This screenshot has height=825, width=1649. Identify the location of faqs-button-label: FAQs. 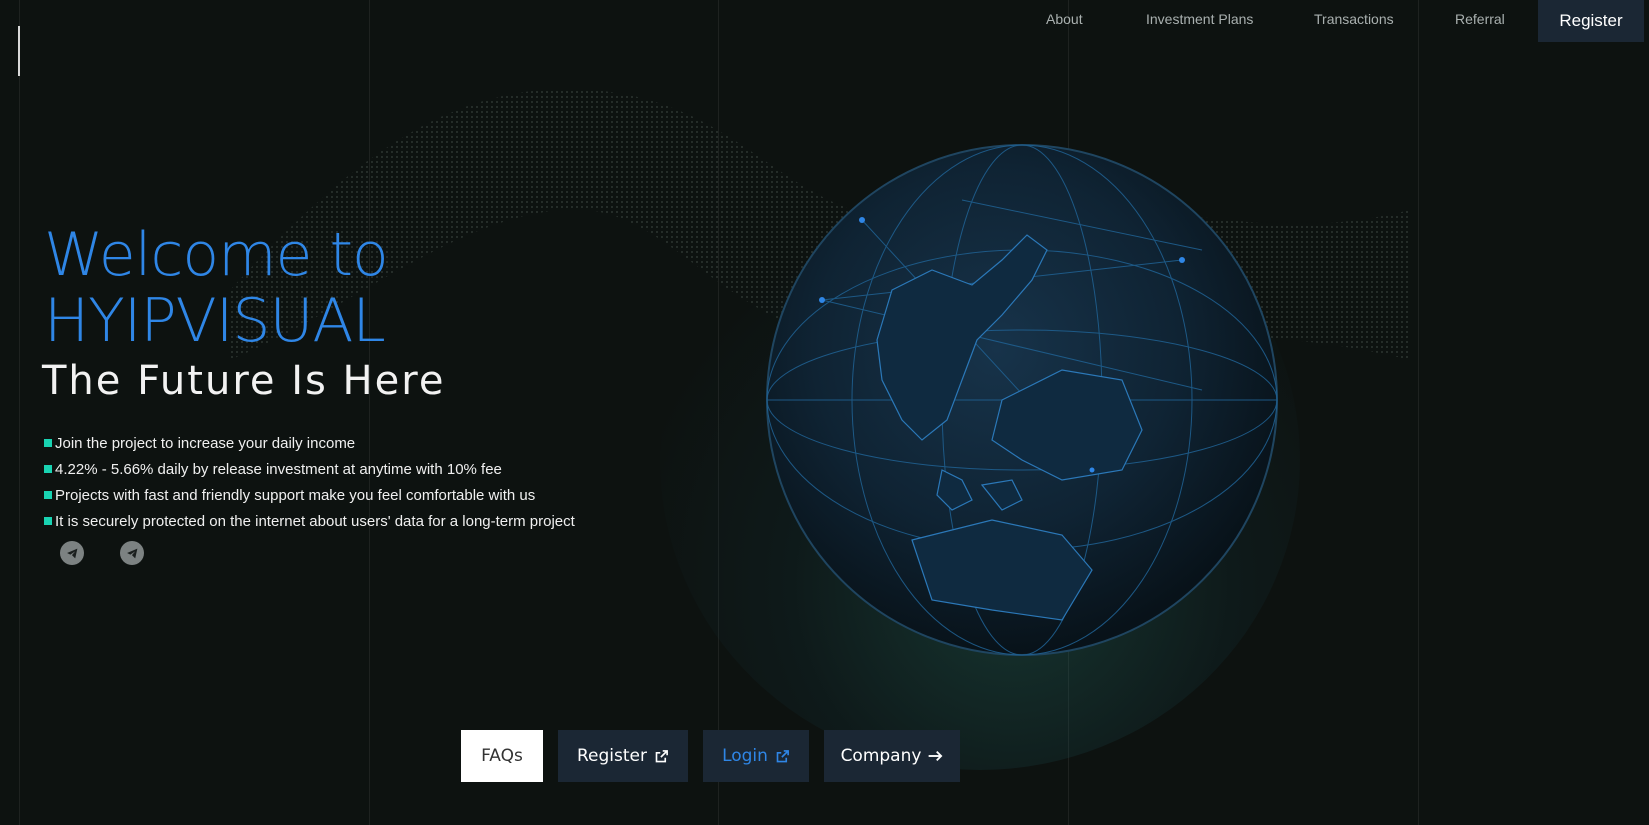
(502, 756).